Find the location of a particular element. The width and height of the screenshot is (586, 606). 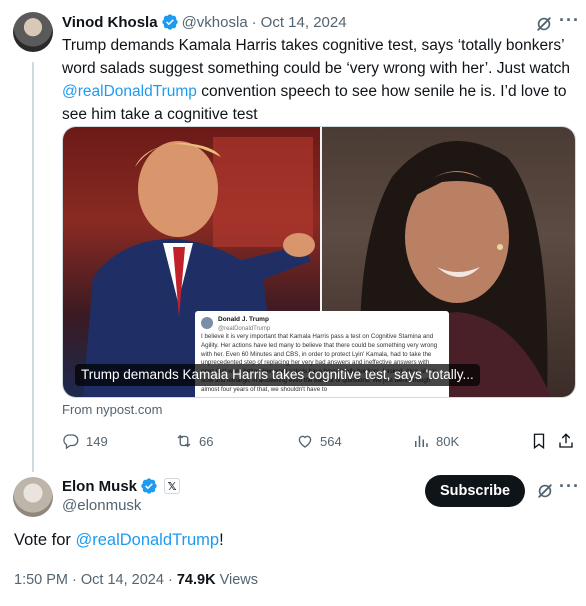

bookmark-button is located at coordinates (539, 441).